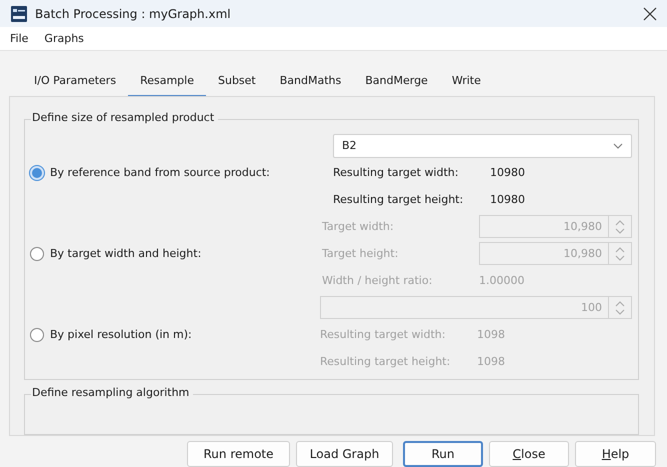 This screenshot has height=467, width=667. What do you see at coordinates (124, 117) in the screenshot?
I see `group-title: Define size of resampled product` at bounding box center [124, 117].